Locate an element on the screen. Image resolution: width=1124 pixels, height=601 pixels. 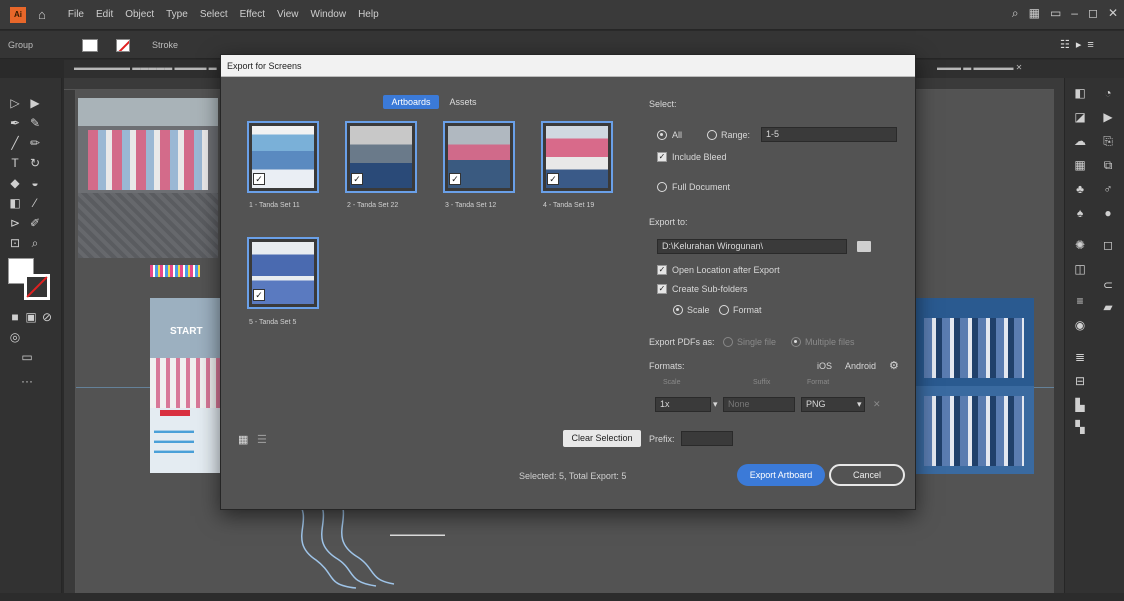
tab-assets: Assets is located at coordinates (463, 102).